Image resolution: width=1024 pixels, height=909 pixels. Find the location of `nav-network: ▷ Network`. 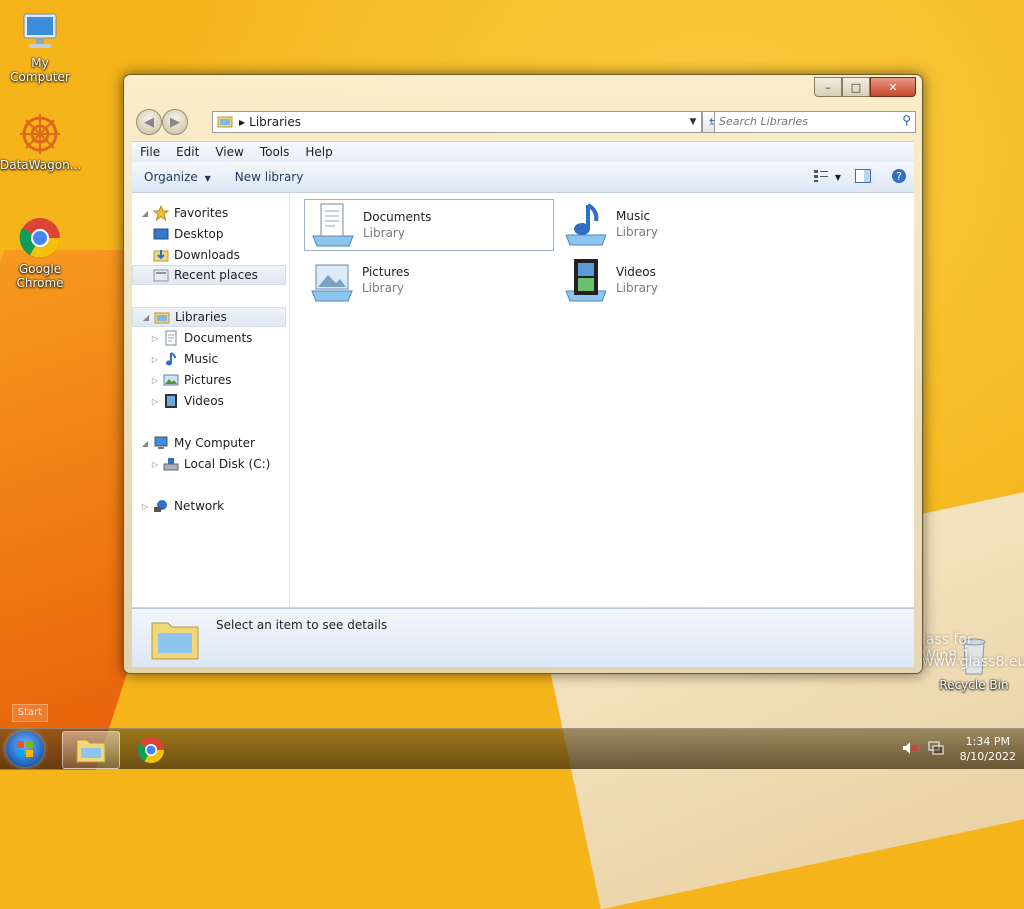

nav-network: ▷ Network is located at coordinates (182, 506).